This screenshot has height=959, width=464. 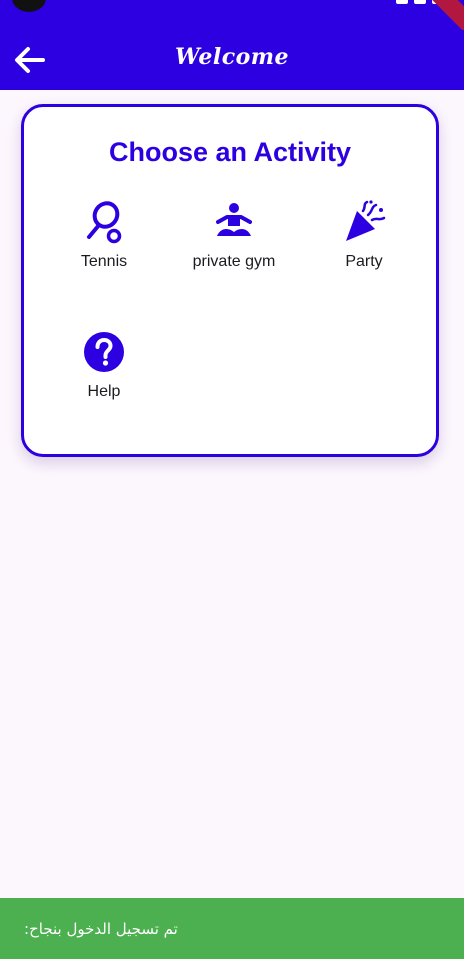 I want to click on camera-cutout, so click(x=29, y=6).